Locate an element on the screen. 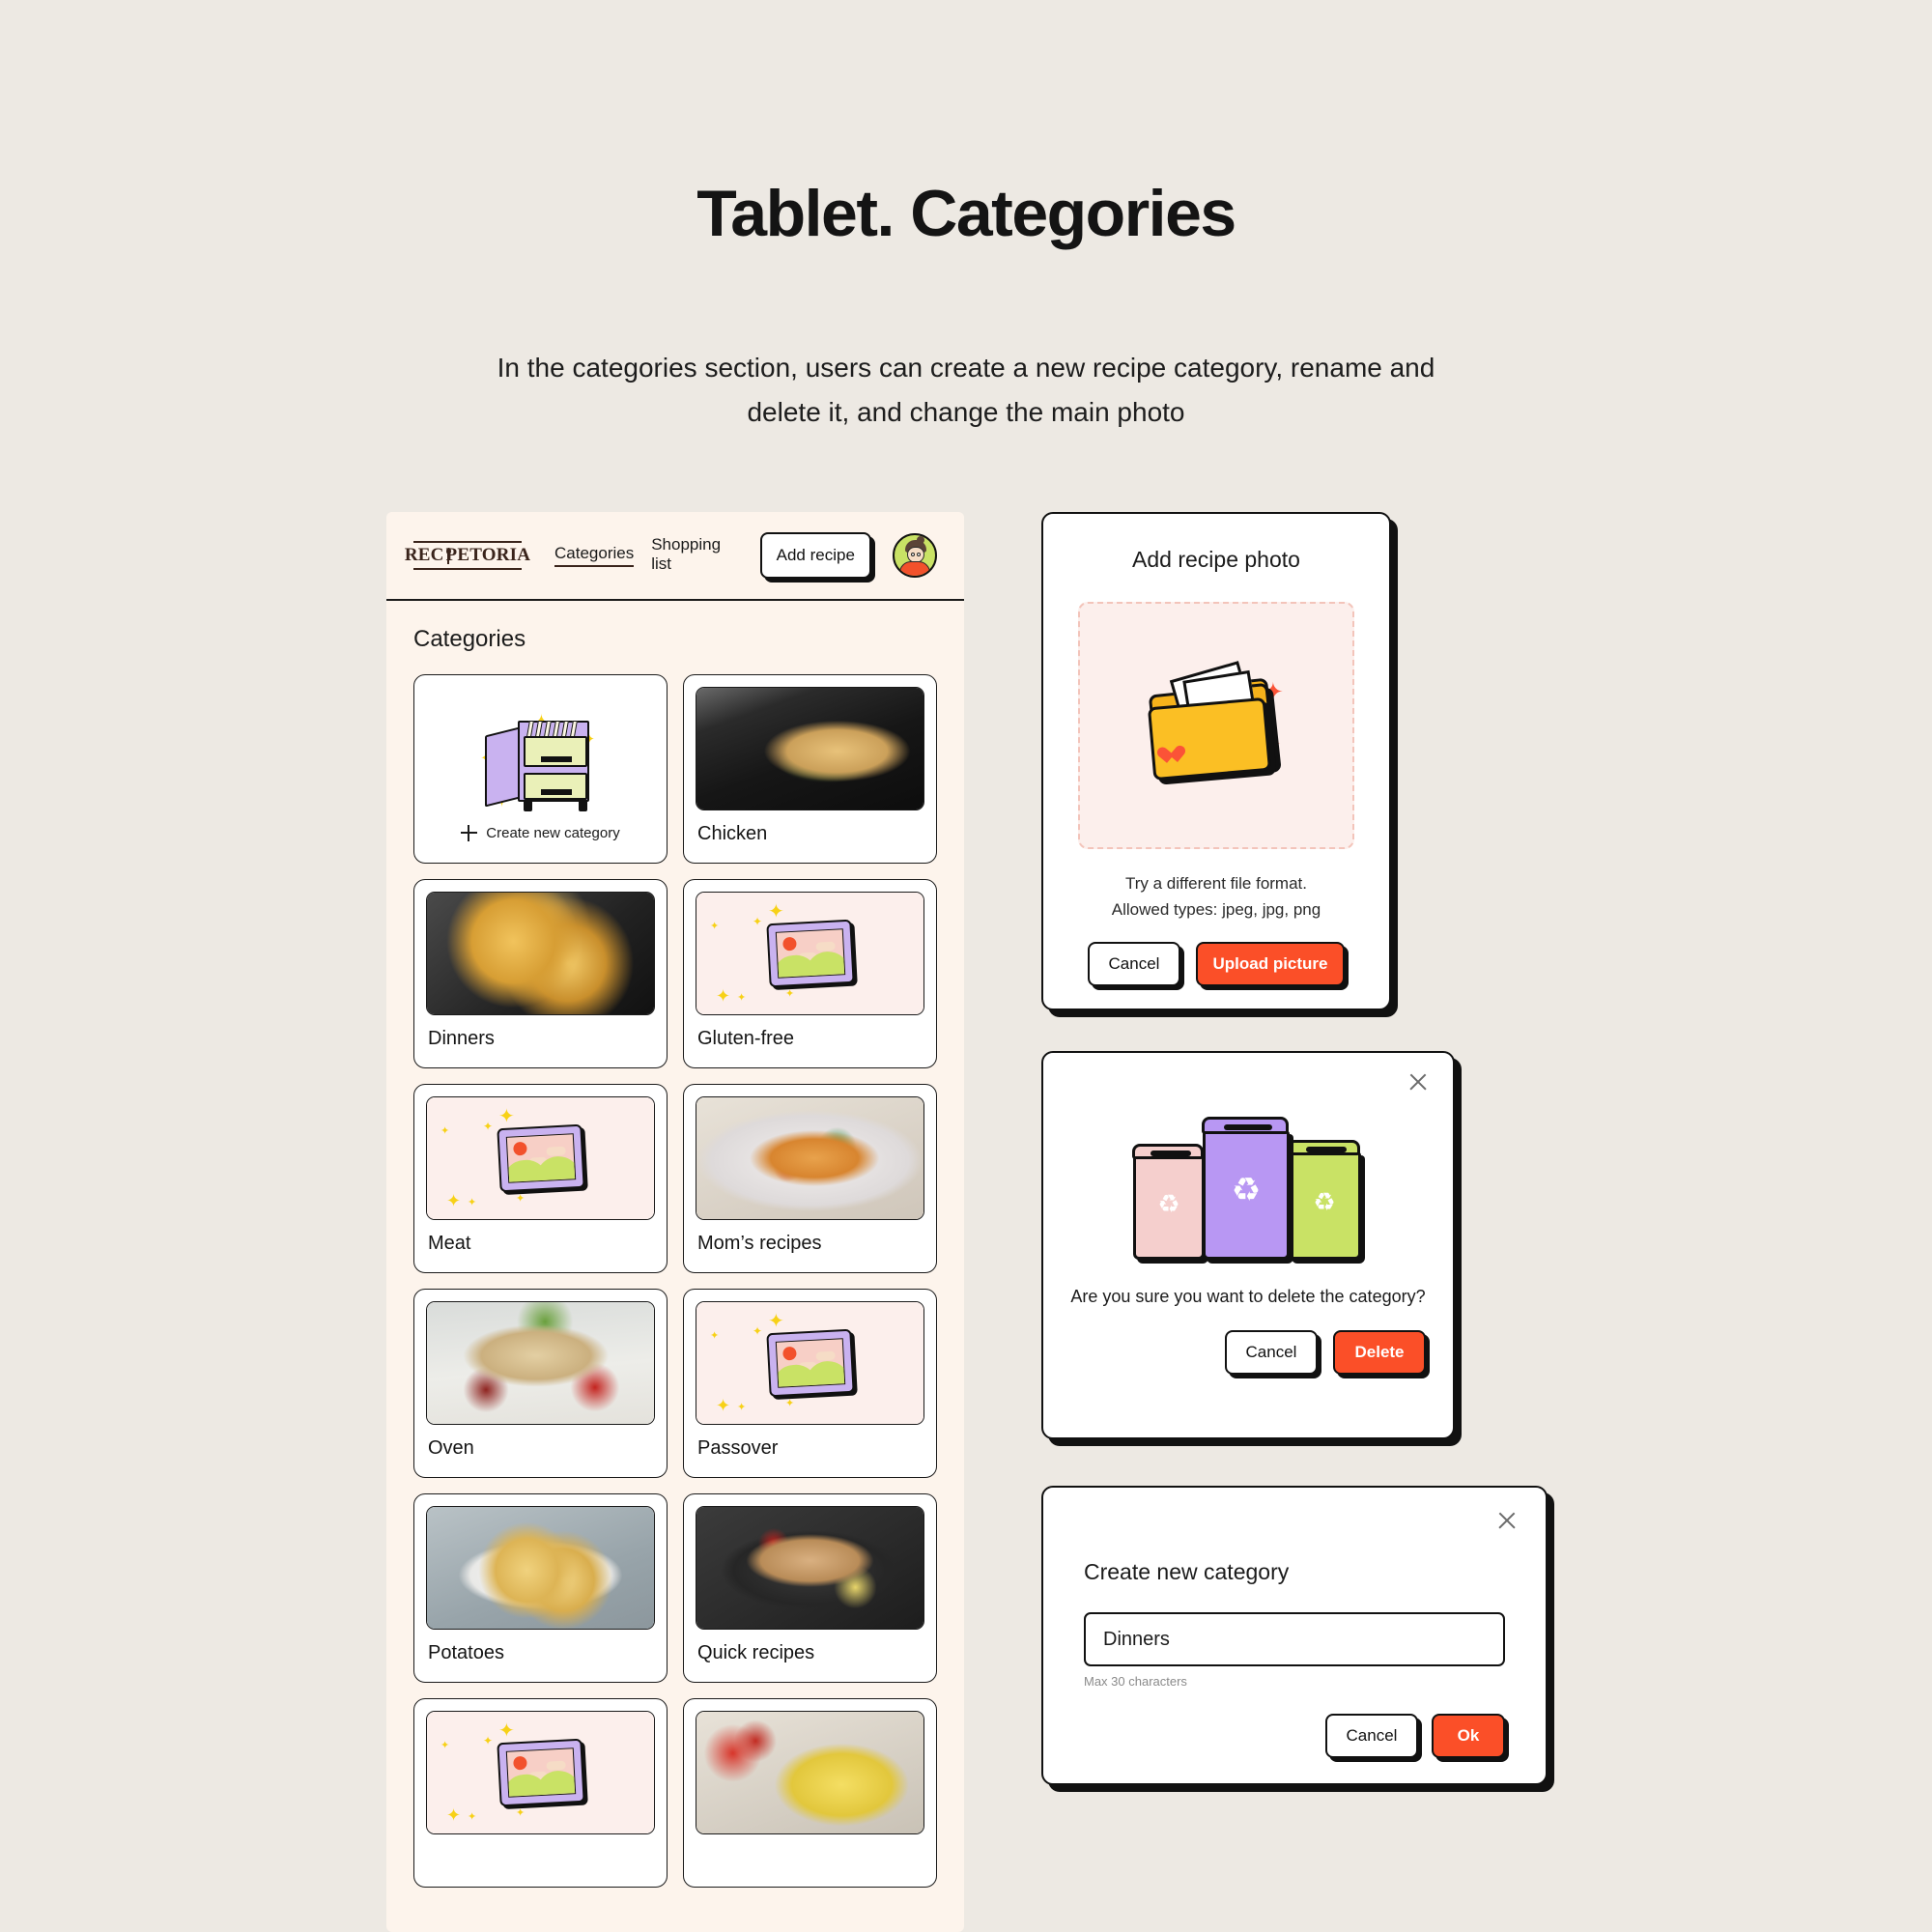  create-new-category-card: ✦ ✦ ✦ ✦ is located at coordinates (540, 769).